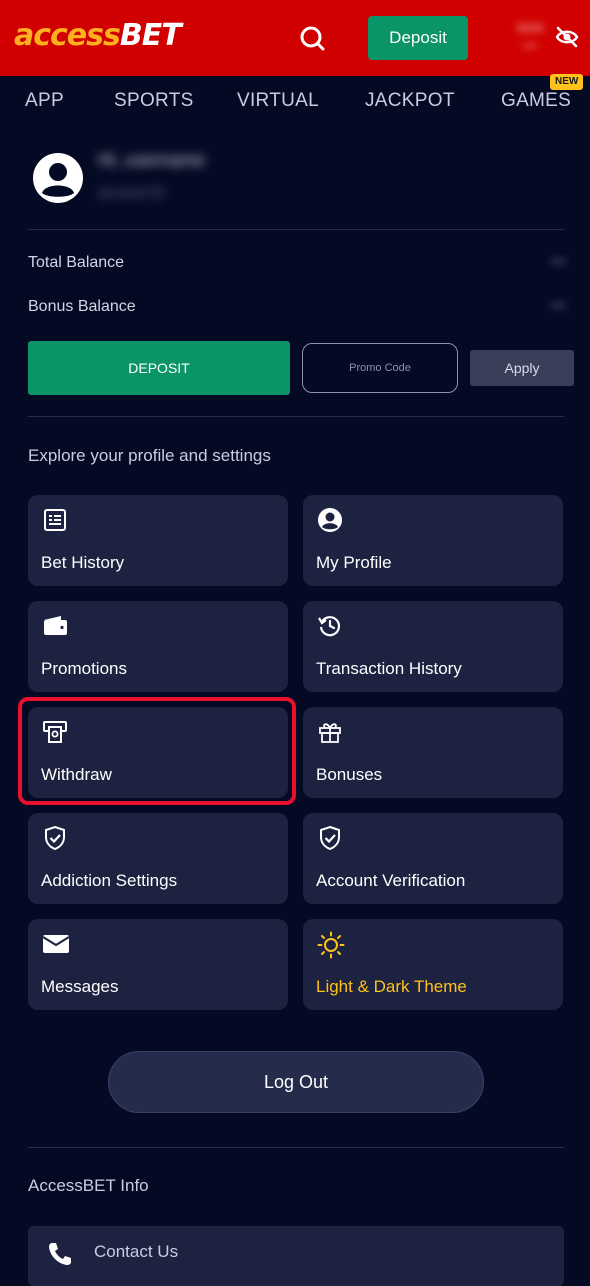  What do you see at coordinates (296, 1082) in the screenshot?
I see `logout-button: Log Out` at bounding box center [296, 1082].